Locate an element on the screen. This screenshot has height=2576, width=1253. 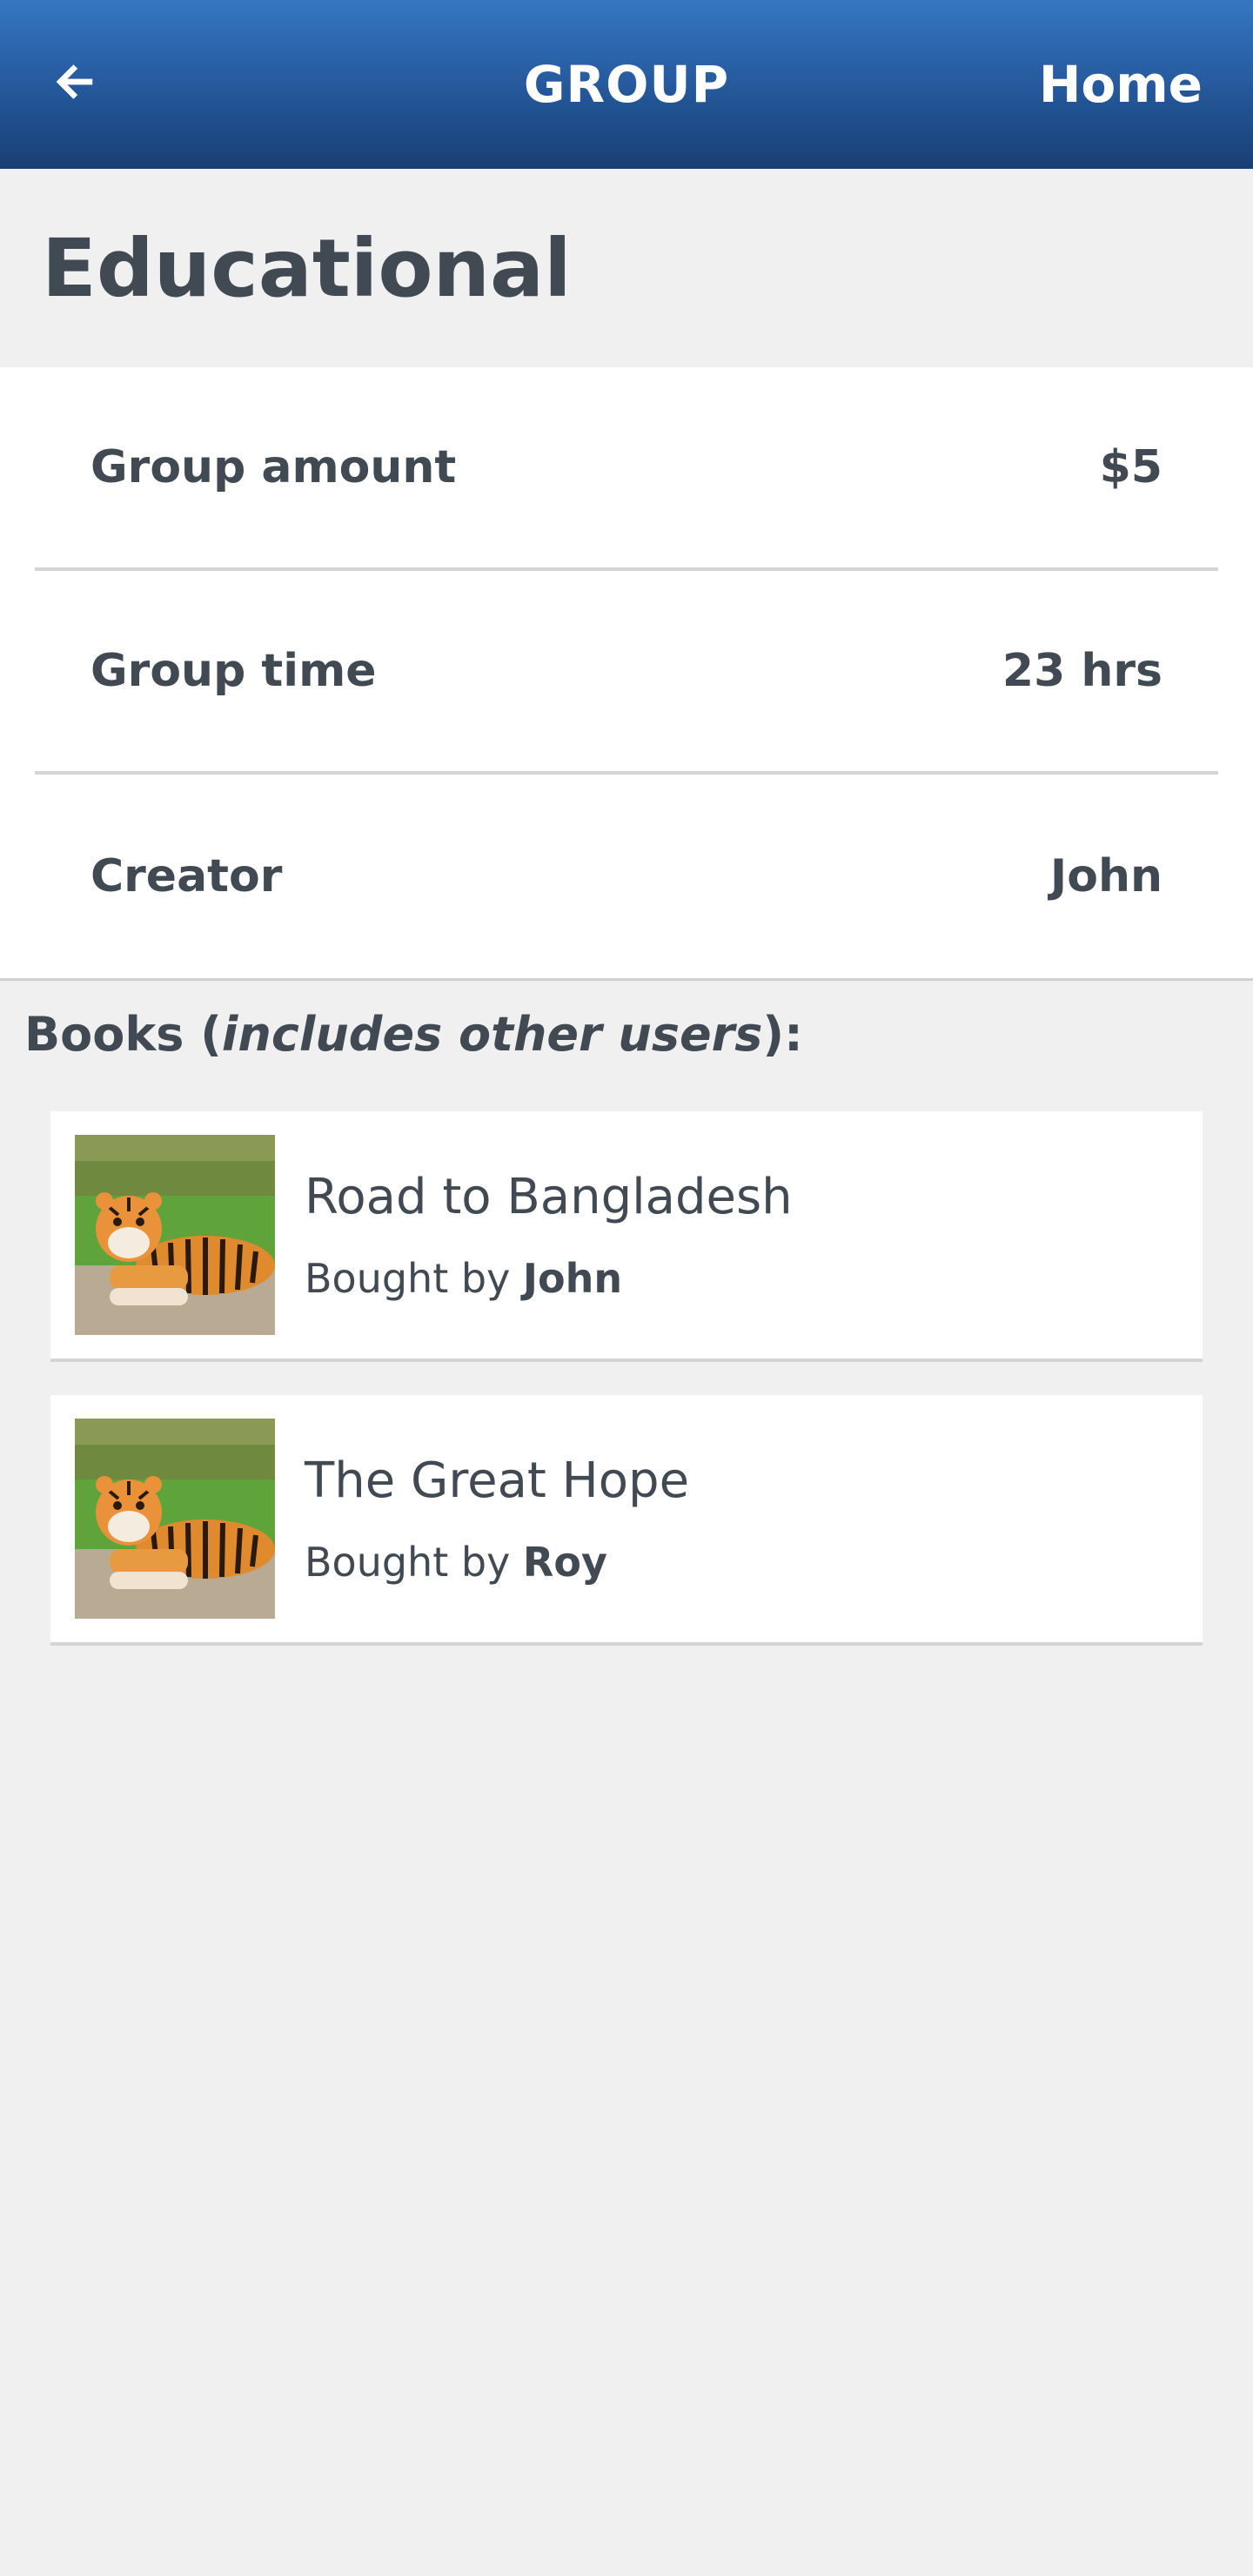
book-card: The Great Hope Bought by Roy is located at coordinates (626, 1520).